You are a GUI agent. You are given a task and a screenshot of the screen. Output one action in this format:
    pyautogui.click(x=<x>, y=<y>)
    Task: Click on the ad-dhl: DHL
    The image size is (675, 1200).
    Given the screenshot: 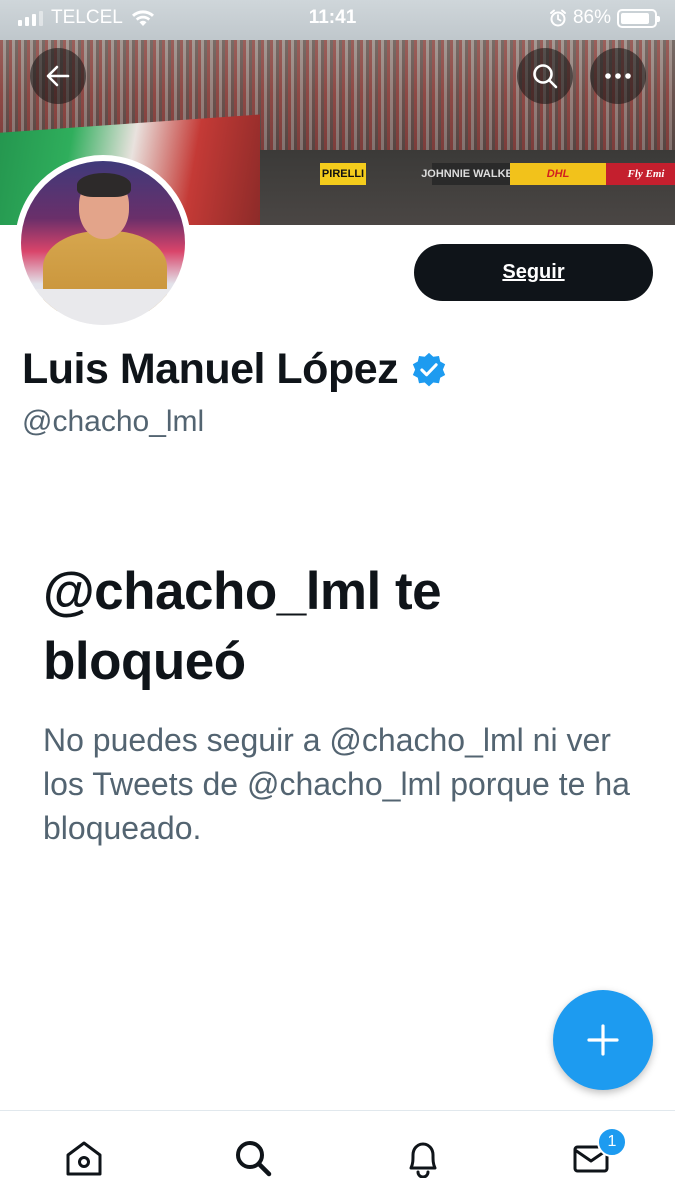 What is the action you would take?
    pyautogui.click(x=558, y=174)
    